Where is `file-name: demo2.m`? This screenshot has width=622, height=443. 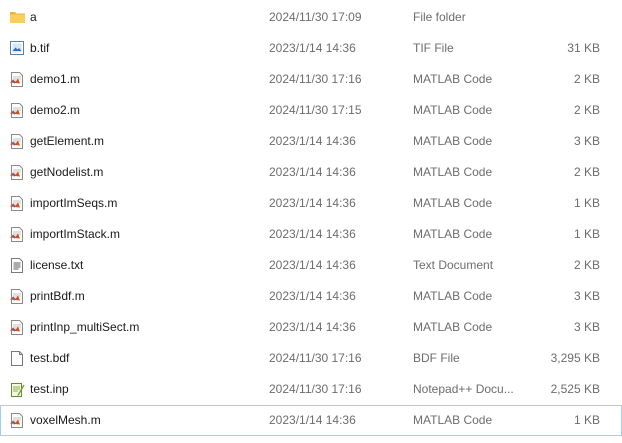
file-name: demo2.m is located at coordinates (55, 110).